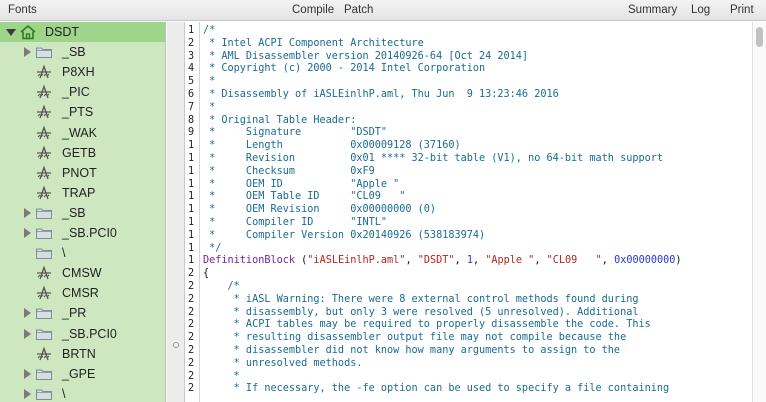 This screenshot has width=766, height=402. What do you see at coordinates (469, 108) in the screenshot?
I see `code-line: 7 *` at bounding box center [469, 108].